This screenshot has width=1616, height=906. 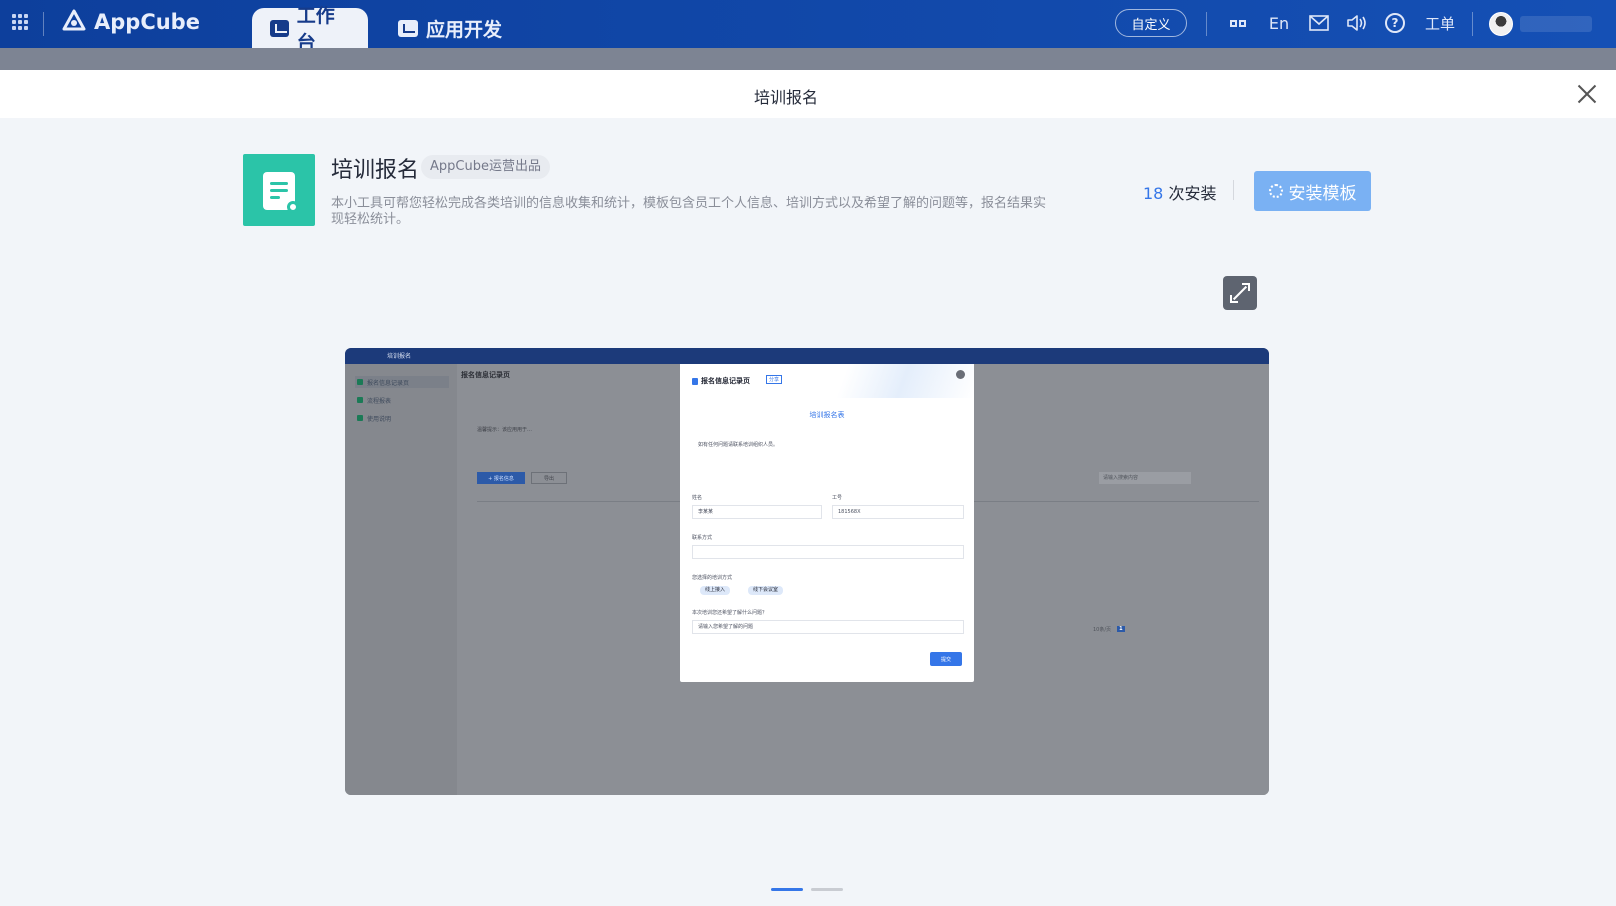 What do you see at coordinates (401, 579) in the screenshot?
I see `preview-sidebar: 报名信息记录页 流程报表 使用说明` at bounding box center [401, 579].